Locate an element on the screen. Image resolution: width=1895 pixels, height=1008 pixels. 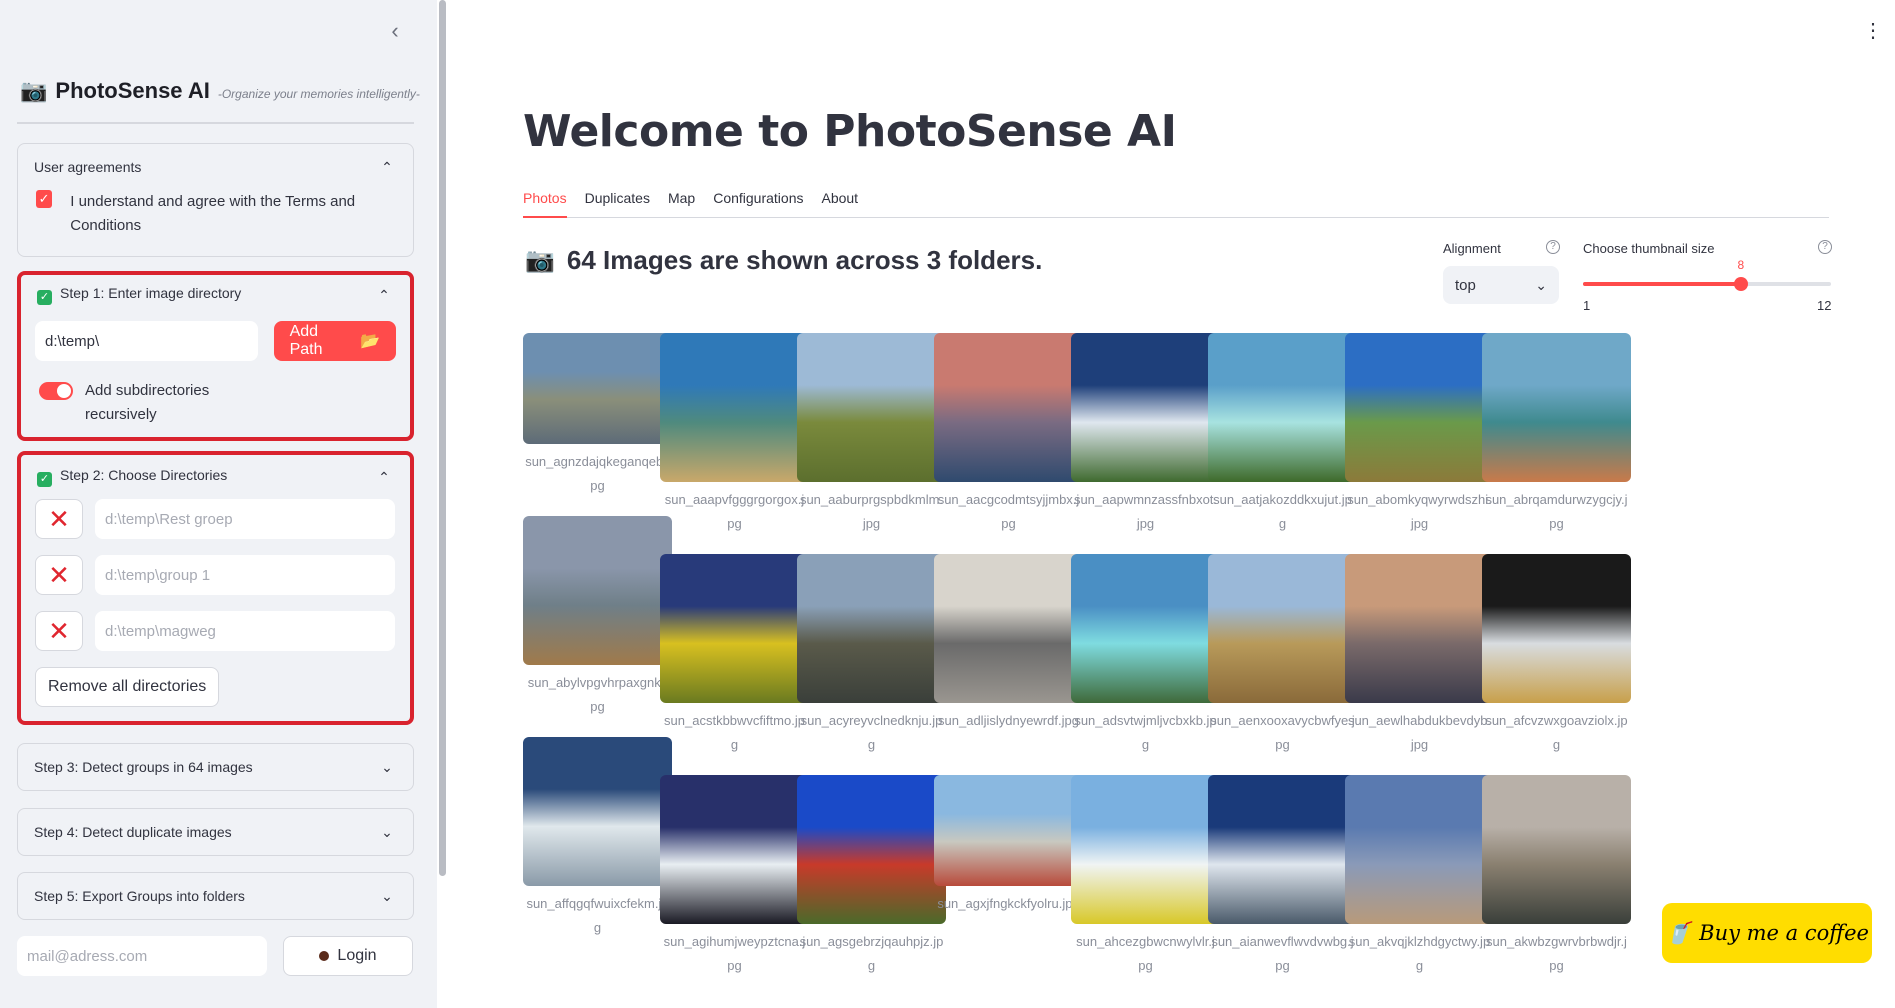
photo-thumbnail: sun_agxjfngkckfyolru.jpg is located at coordinates (1008, 845).